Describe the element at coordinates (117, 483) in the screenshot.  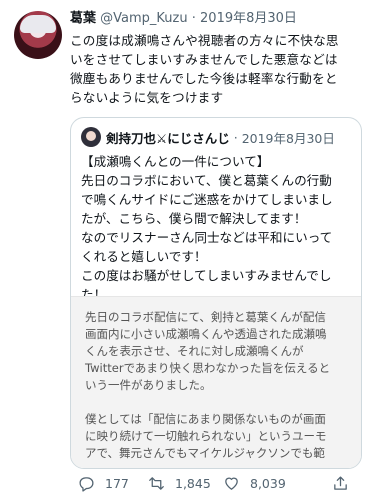
I see `reply-count: 177` at that location.